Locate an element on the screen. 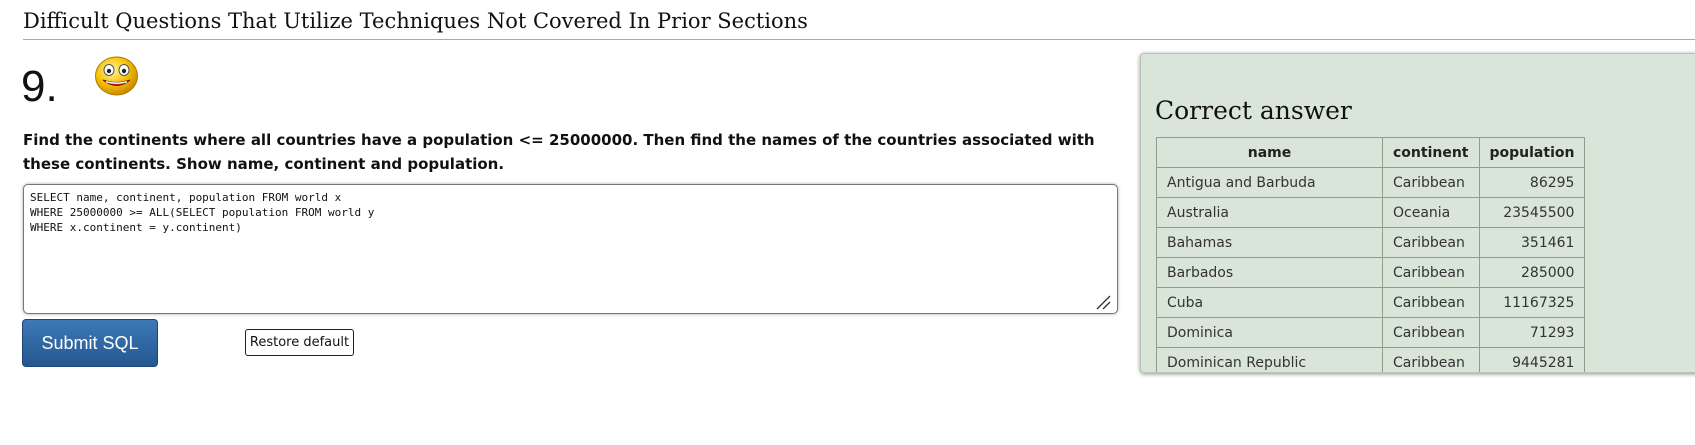  table-row: Dominican Republic Caribbean 9445281 is located at coordinates (1371, 359).